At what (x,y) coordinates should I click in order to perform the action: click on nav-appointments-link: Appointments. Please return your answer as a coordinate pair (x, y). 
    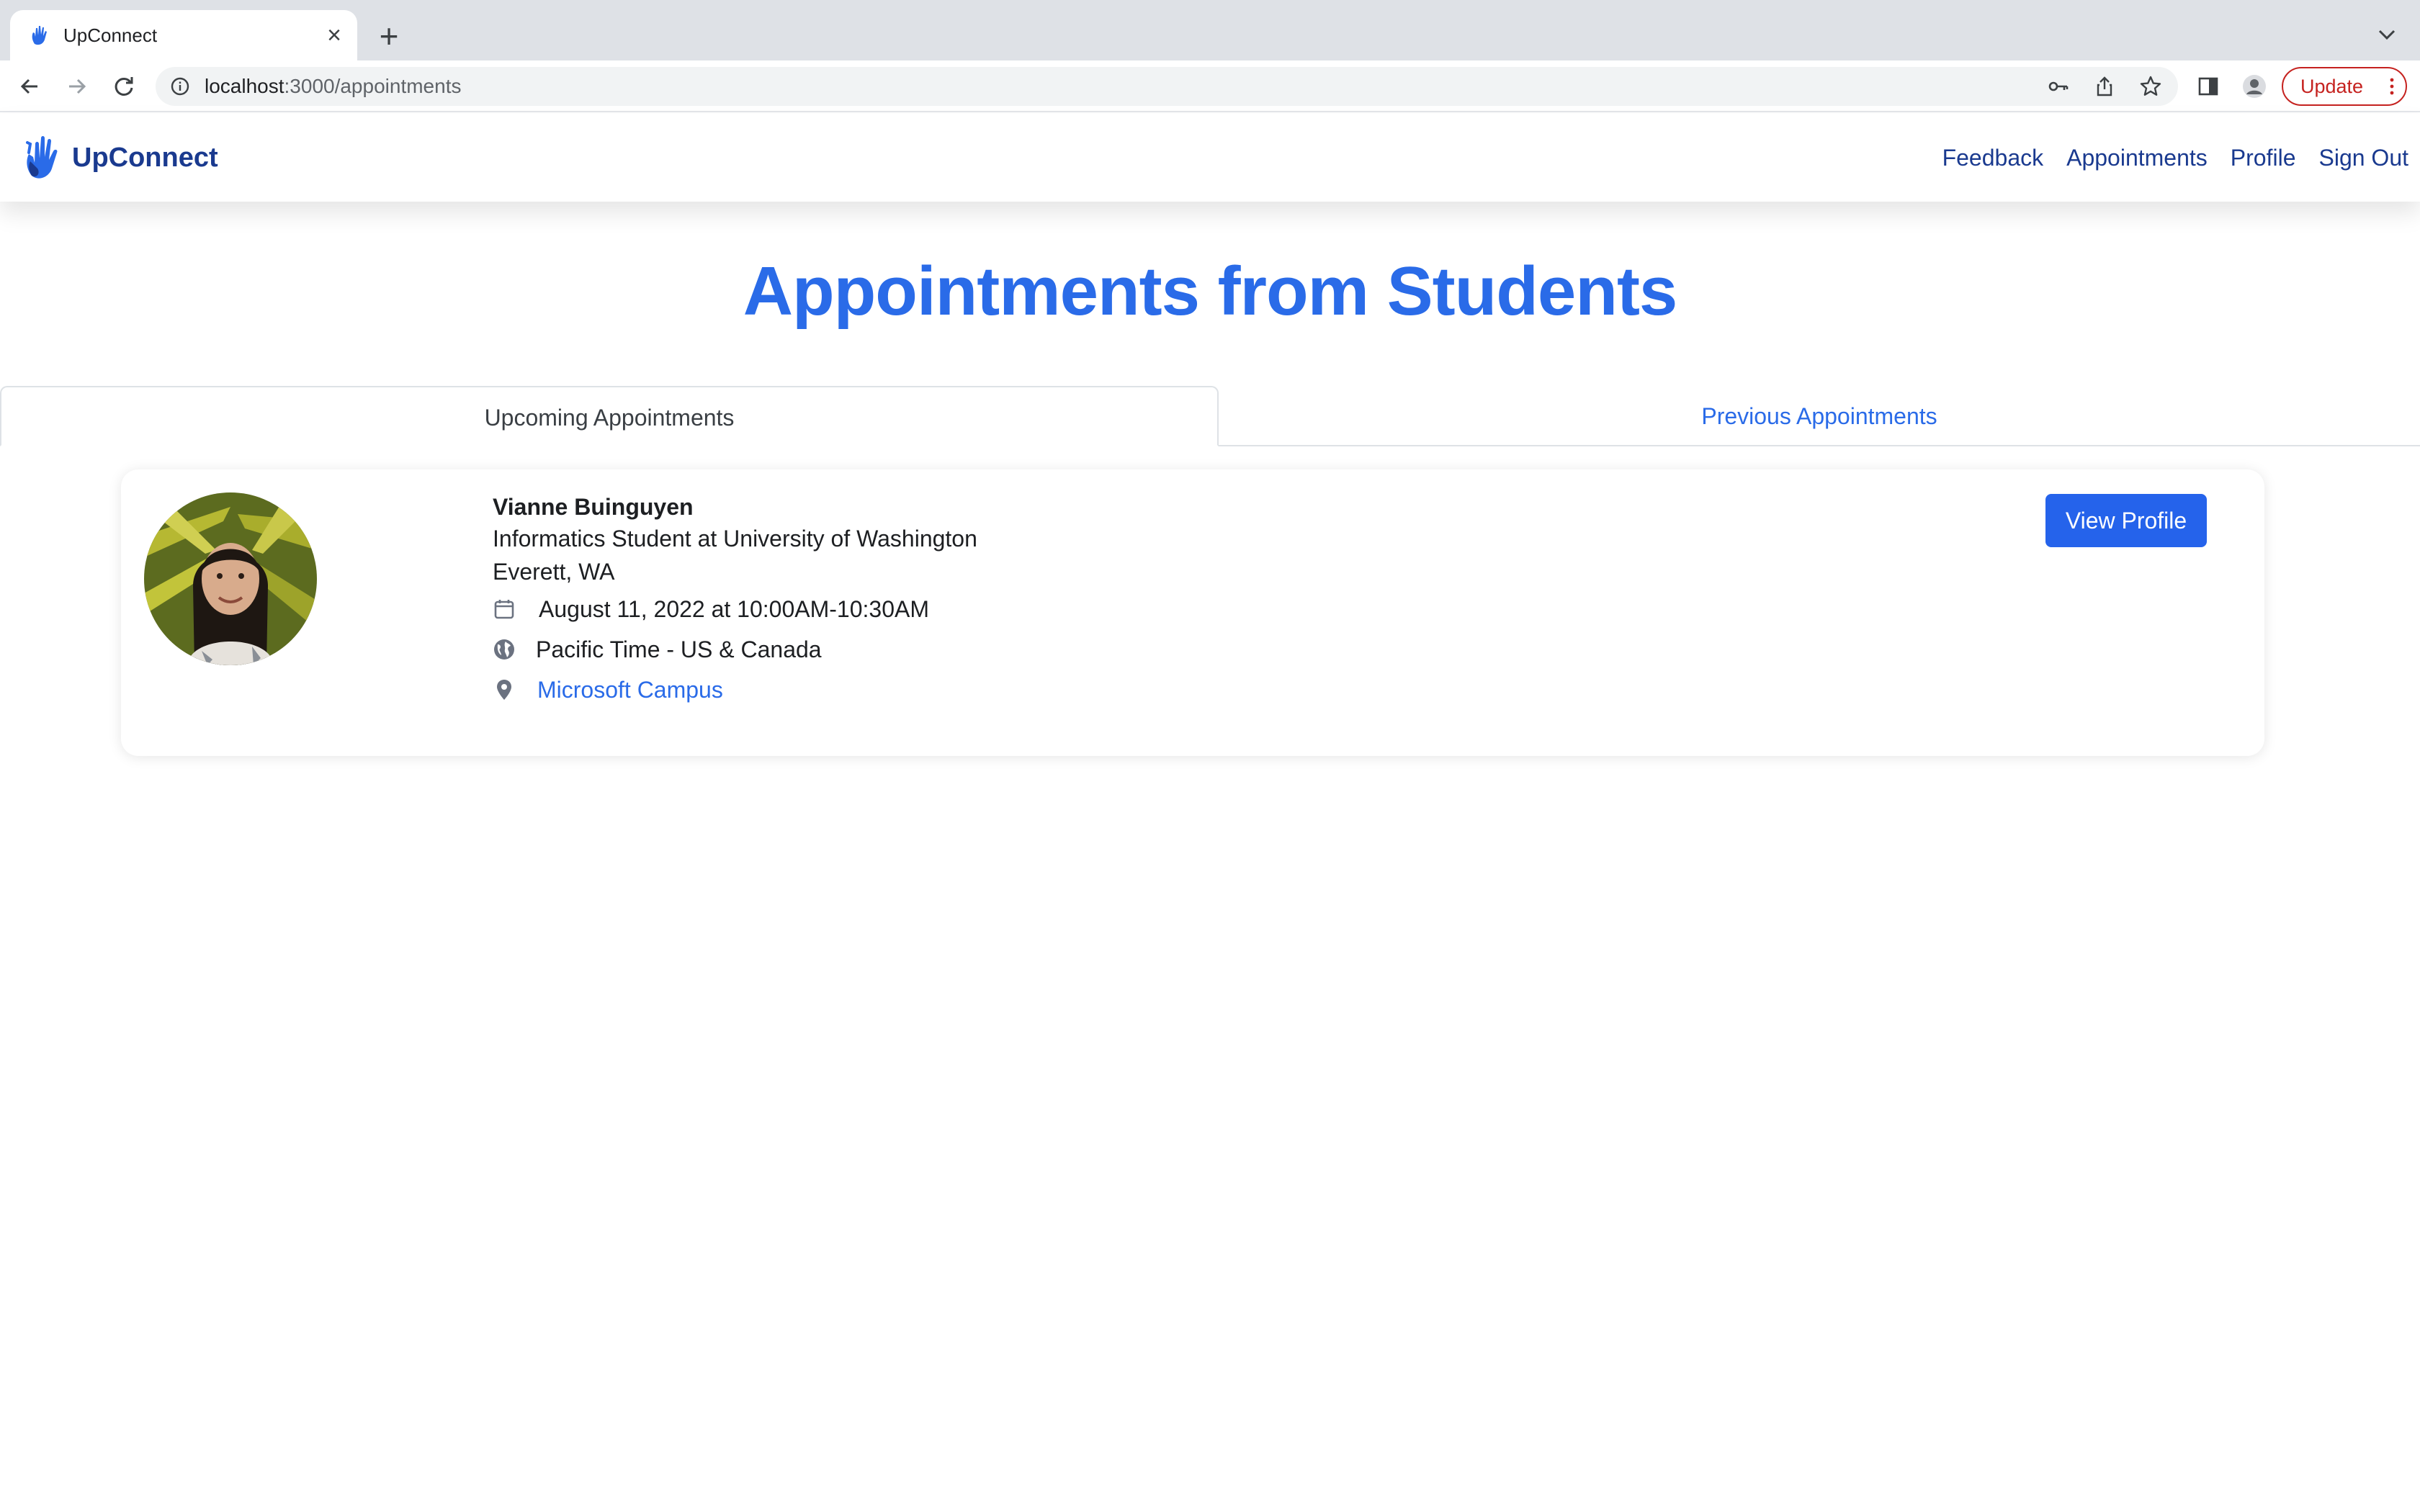
    Looking at the image, I should click on (2137, 158).